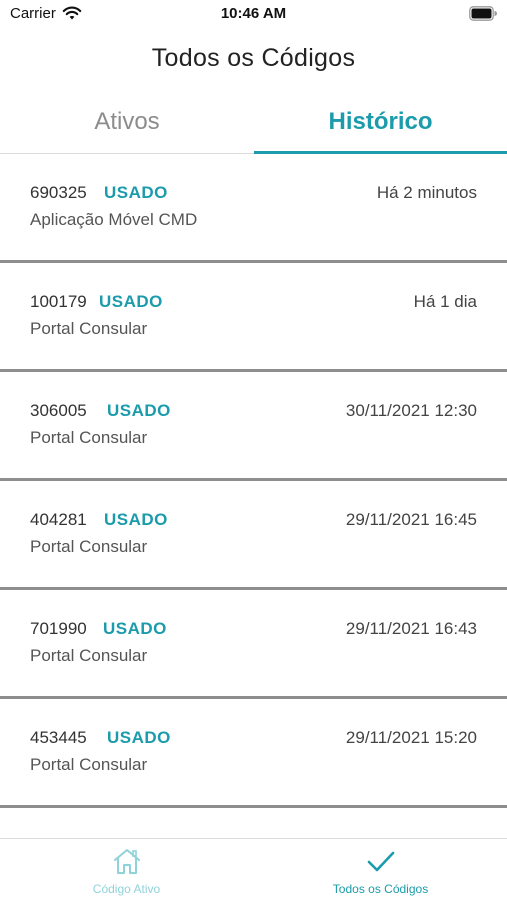  I want to click on bottom-tab-bar: Código Ativo Todos os Códigos, so click(253, 869).